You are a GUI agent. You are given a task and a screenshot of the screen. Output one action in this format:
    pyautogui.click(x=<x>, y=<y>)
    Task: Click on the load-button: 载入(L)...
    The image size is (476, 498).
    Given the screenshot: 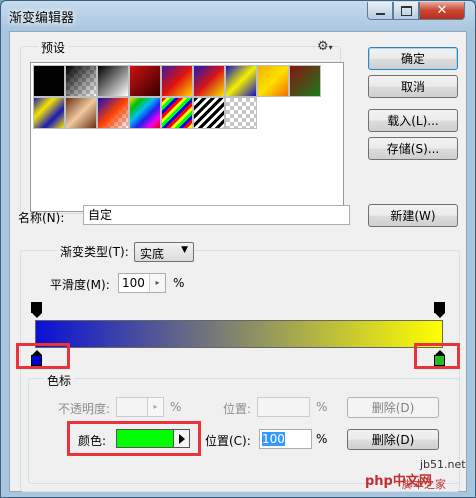 What is the action you would take?
    pyautogui.click(x=413, y=120)
    